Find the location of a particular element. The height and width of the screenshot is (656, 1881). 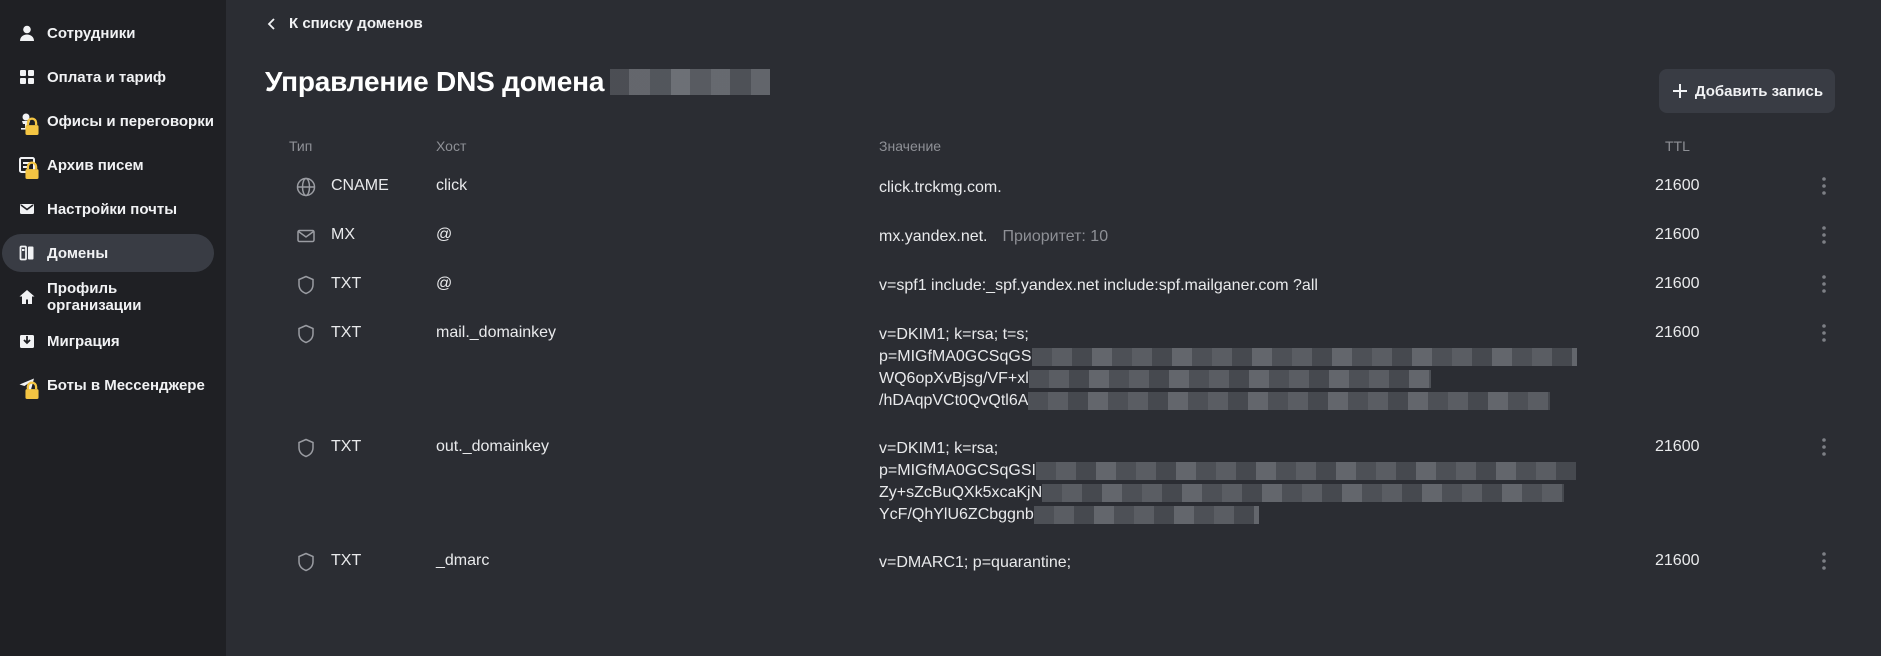

page-title: Управление DNS домена is located at coordinates (435, 81).